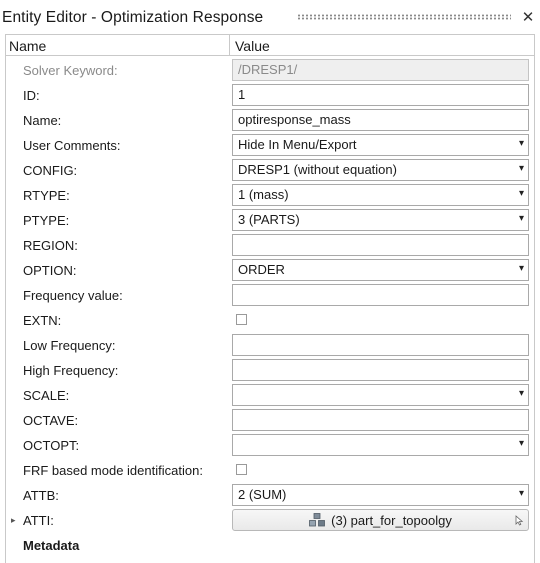  What do you see at coordinates (380, 295) in the screenshot?
I see `frequency-value-field` at bounding box center [380, 295].